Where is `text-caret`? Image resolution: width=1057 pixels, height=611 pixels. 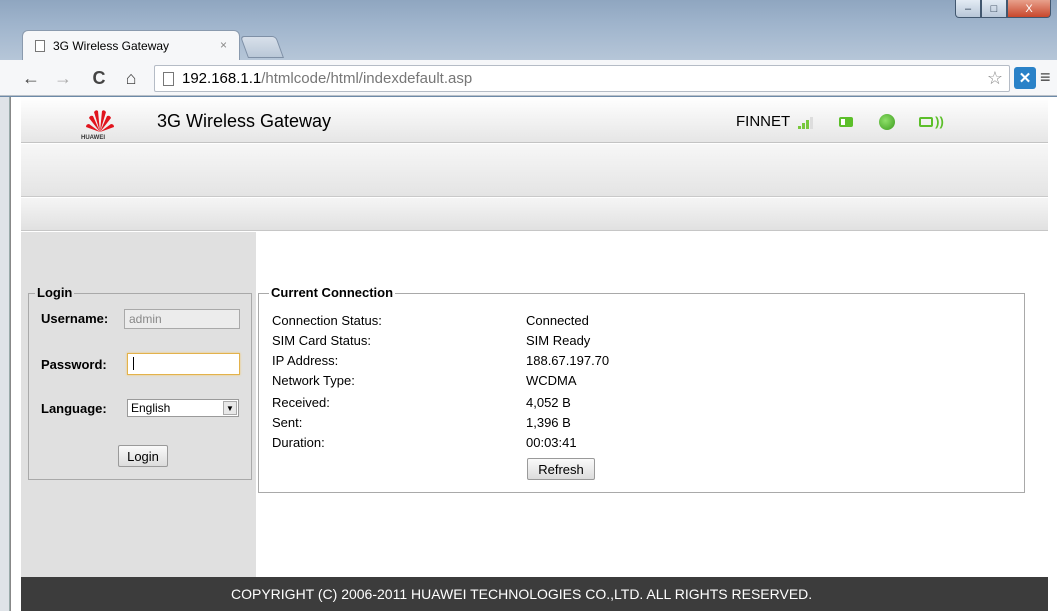
text-caret is located at coordinates (133, 363).